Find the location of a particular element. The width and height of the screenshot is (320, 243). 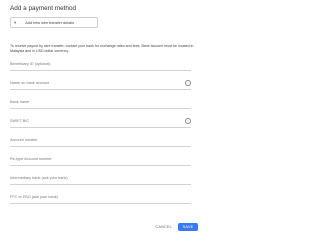

swift-bic-field: SWIFT BIC i is located at coordinates (100, 121).